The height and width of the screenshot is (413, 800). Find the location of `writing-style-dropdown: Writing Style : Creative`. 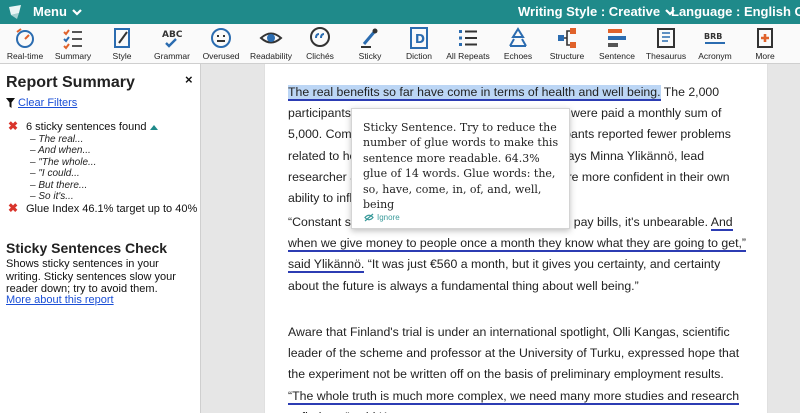

writing-style-dropdown: Writing Style : Creative is located at coordinates (597, 11).